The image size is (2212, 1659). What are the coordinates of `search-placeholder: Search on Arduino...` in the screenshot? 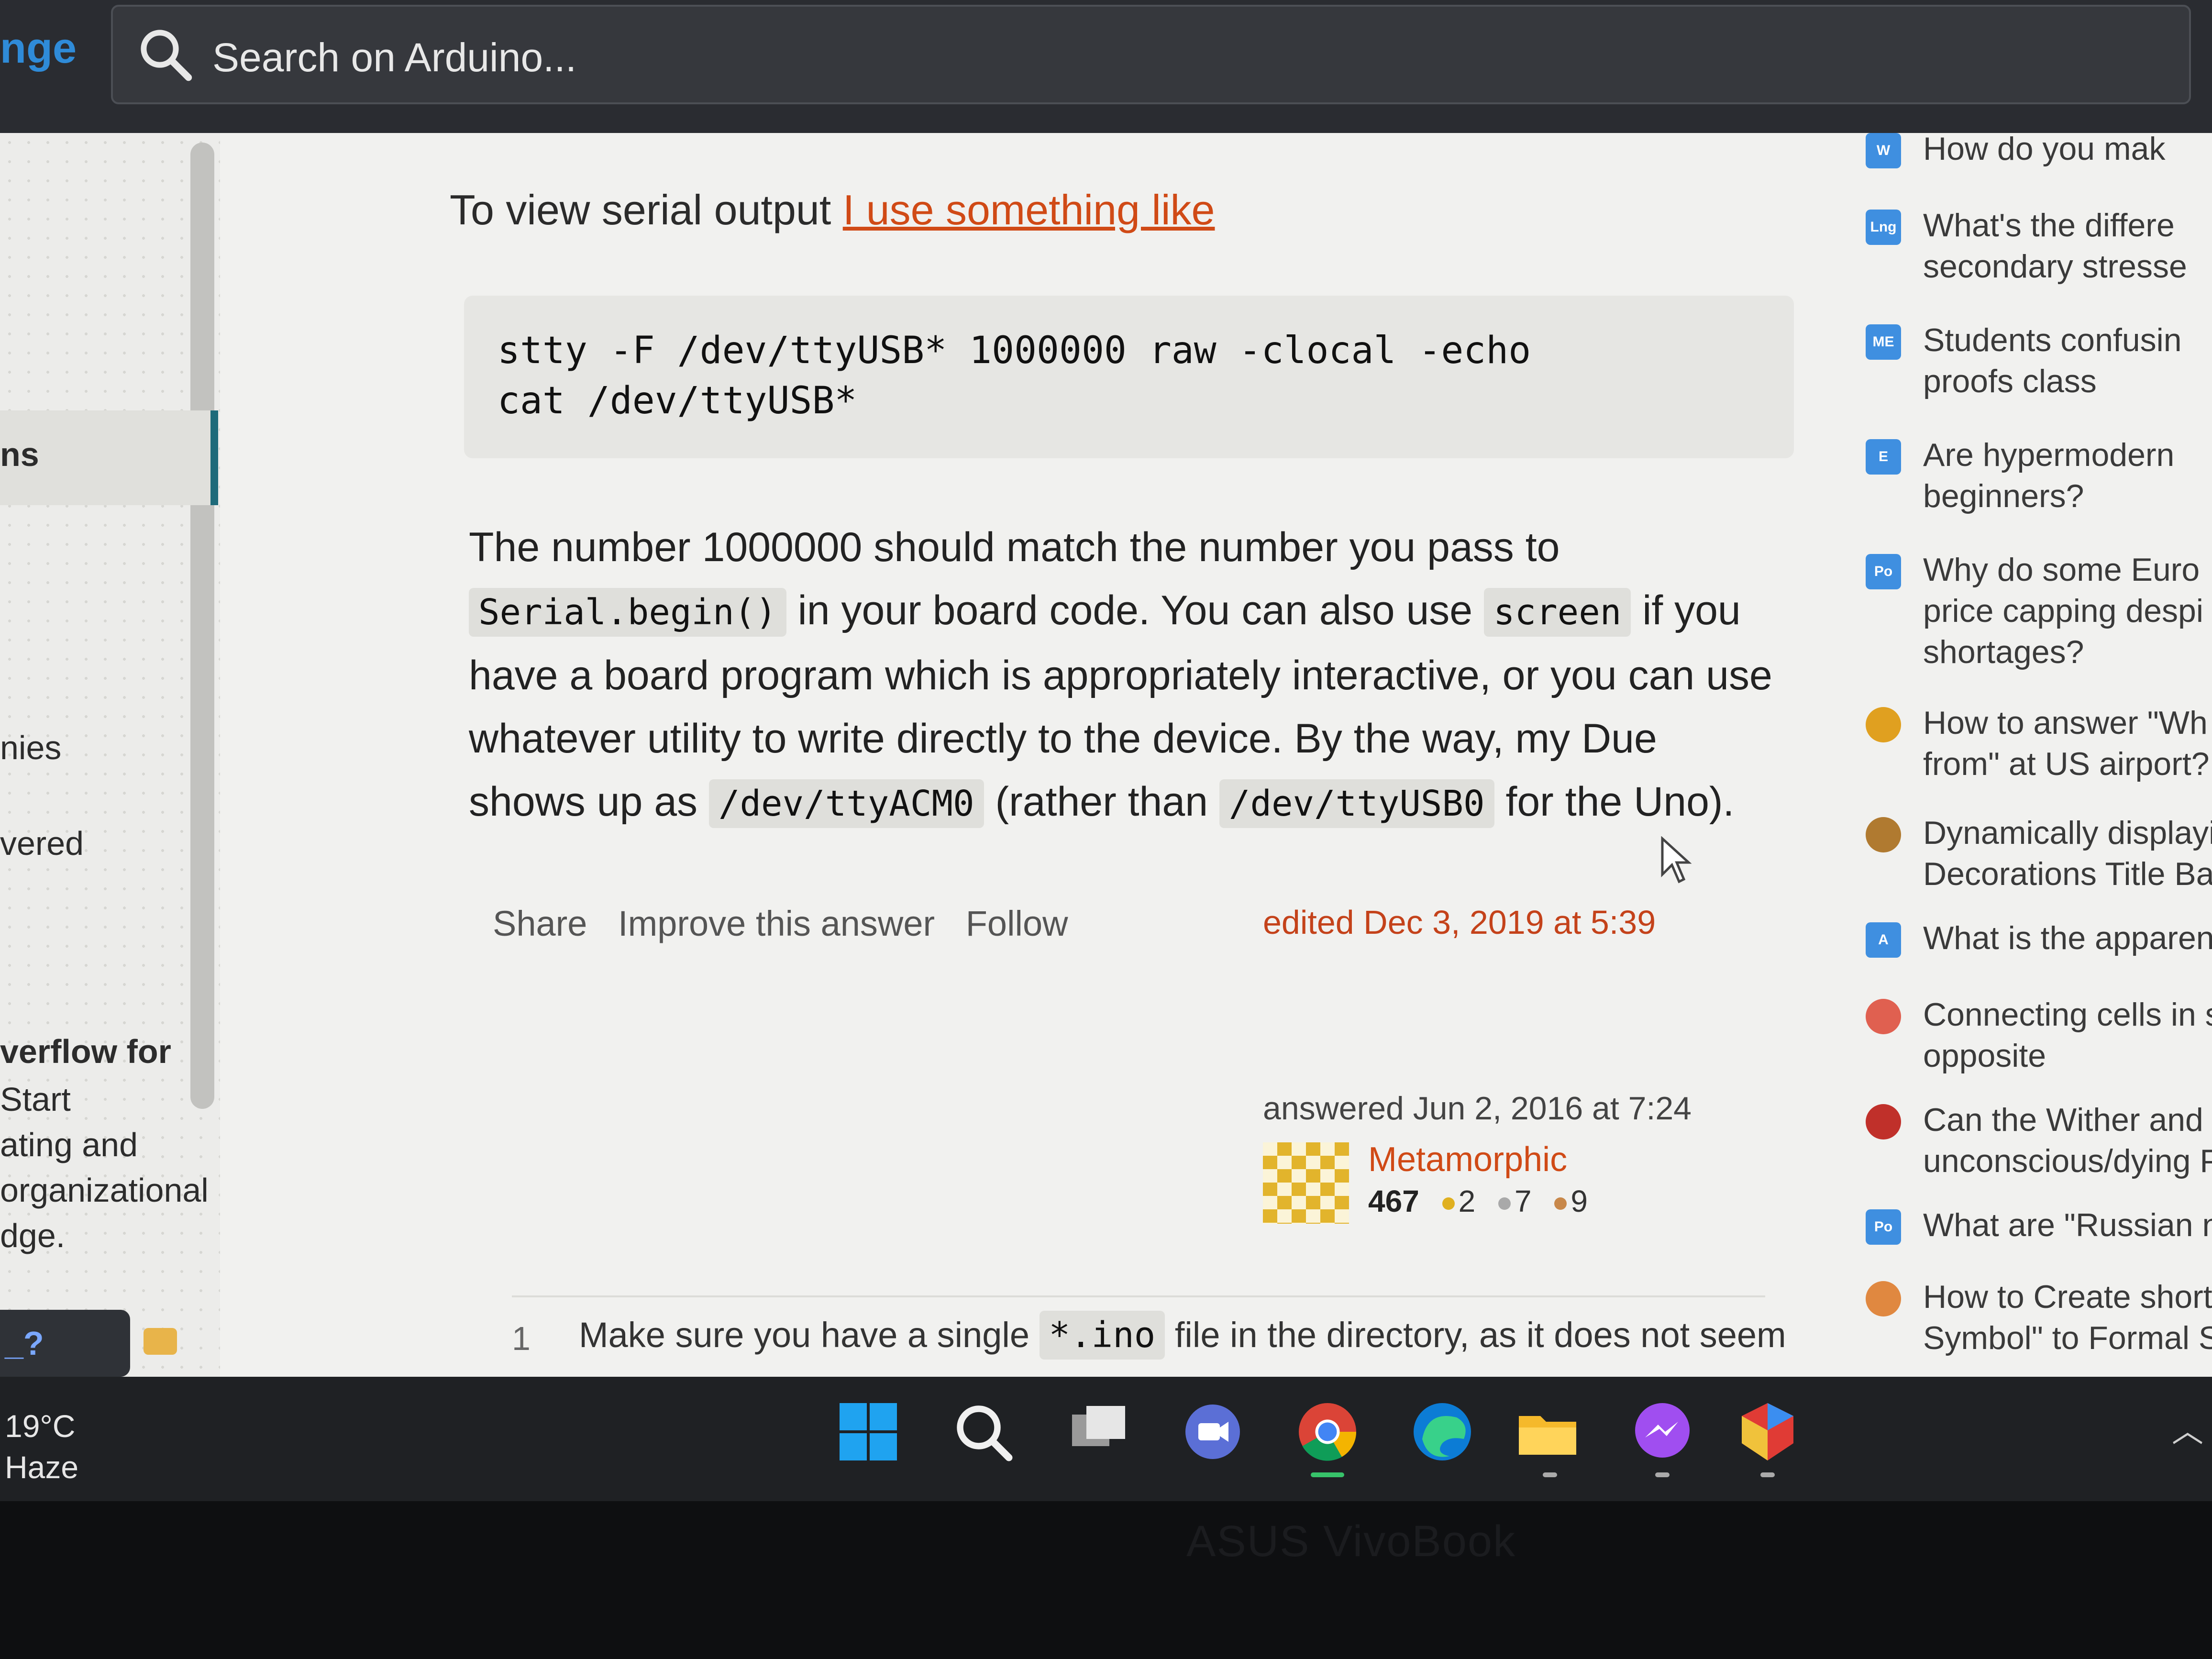 It's located at (394, 57).